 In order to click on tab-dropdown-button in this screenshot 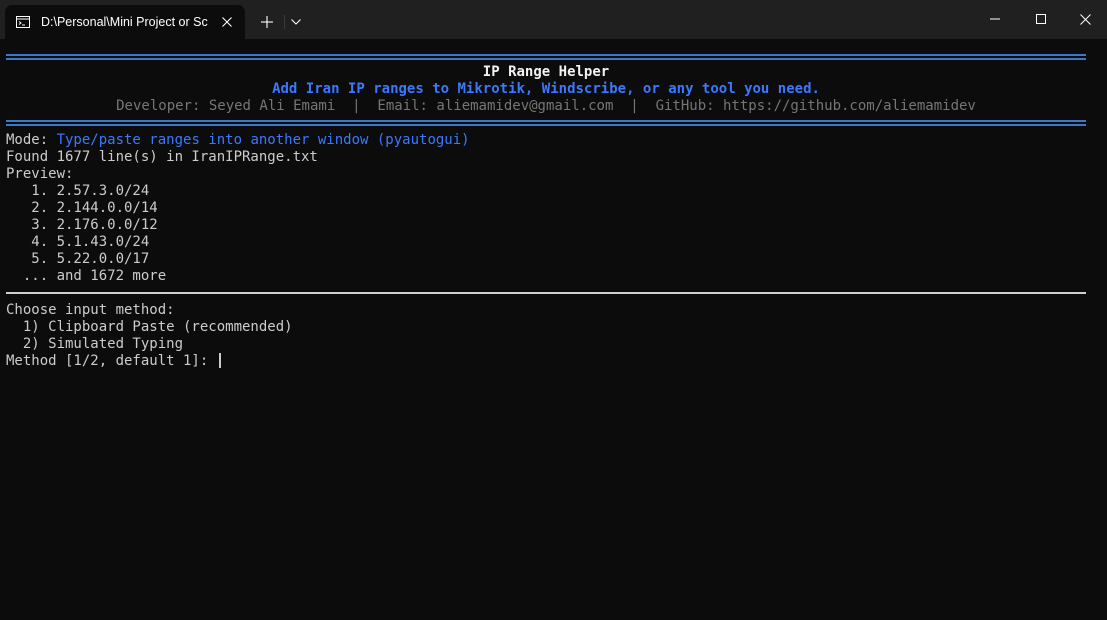, I will do `click(296, 22)`.